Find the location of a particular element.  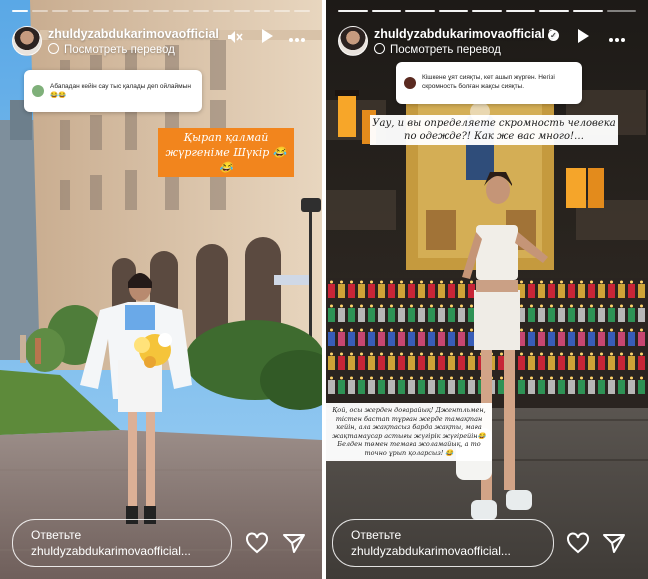

username: zhuldyzabdukarimovaofficial is located at coordinates (133, 34).